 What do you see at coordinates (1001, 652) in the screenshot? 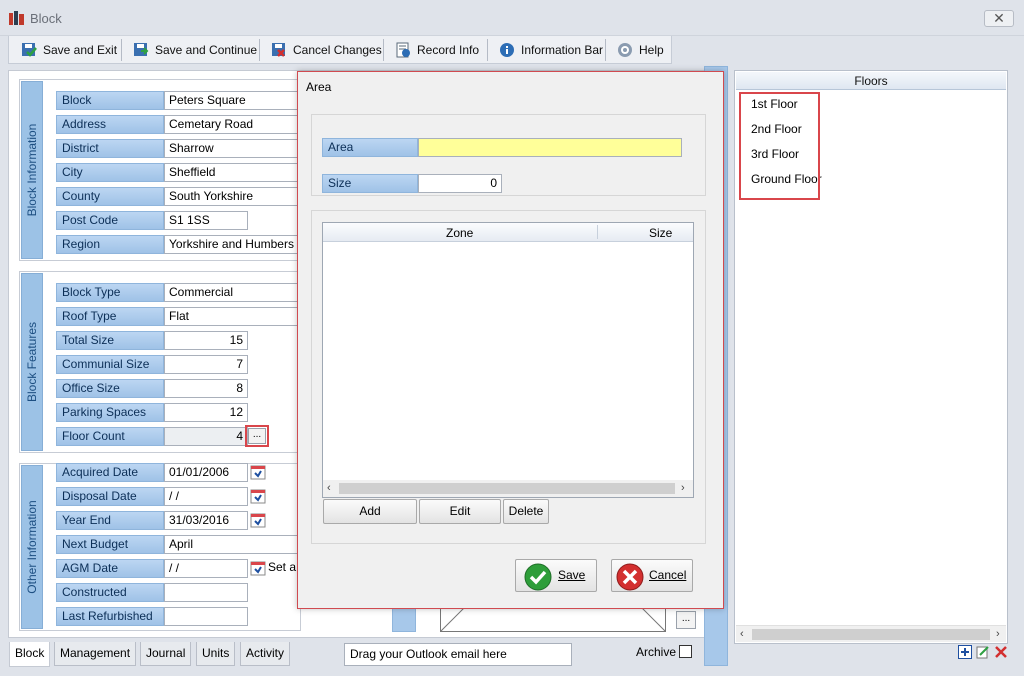
I see `delete-floor-icon` at bounding box center [1001, 652].